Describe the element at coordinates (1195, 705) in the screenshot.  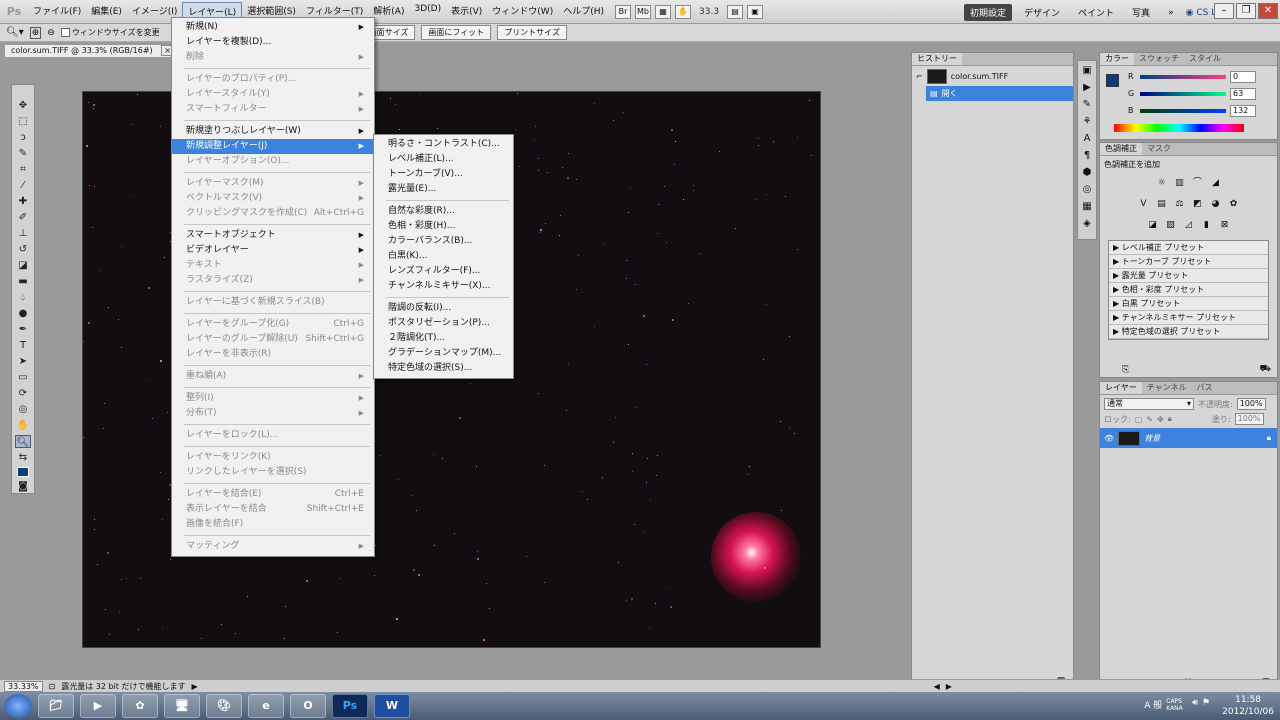
I see `volume-icon: 🔊︎` at that location.